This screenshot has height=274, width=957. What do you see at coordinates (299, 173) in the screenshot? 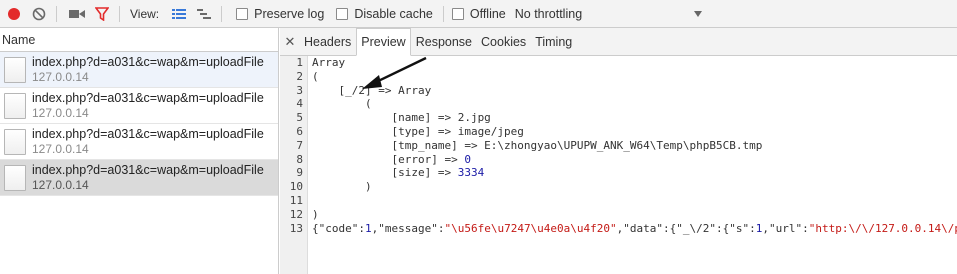
I see `line-number: 9` at bounding box center [299, 173].